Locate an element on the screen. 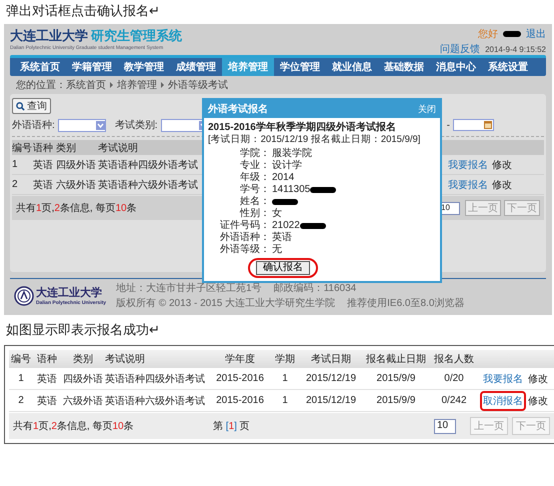  nav-tab: 成绩管理 is located at coordinates (196, 67).